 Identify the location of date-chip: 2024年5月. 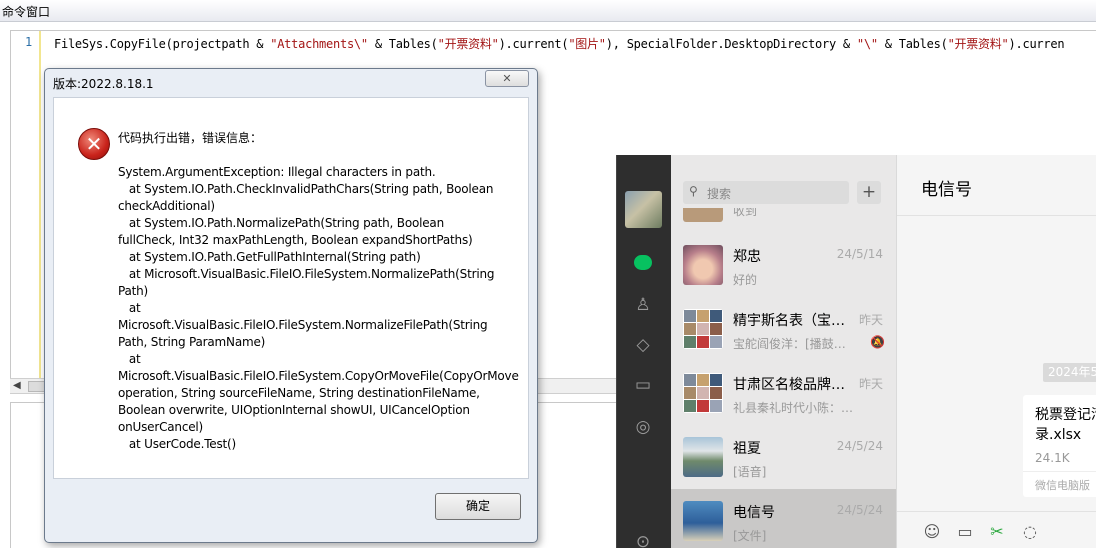
(1069, 372).